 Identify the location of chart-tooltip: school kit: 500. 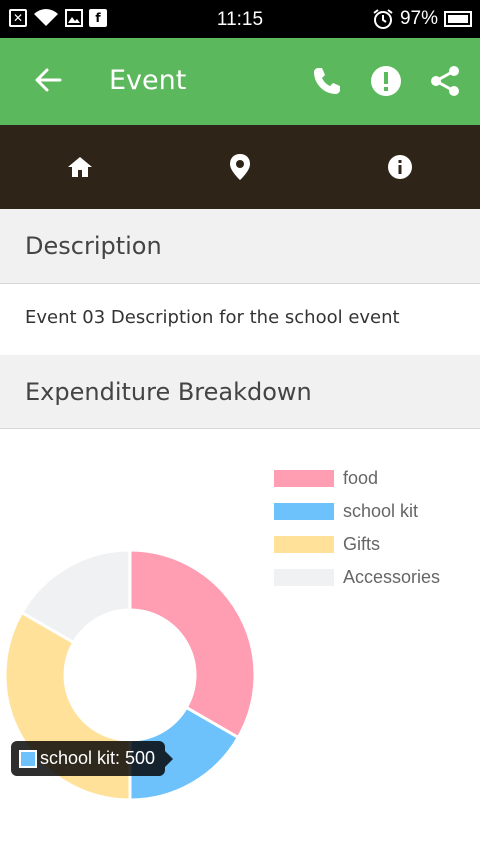
(92, 758).